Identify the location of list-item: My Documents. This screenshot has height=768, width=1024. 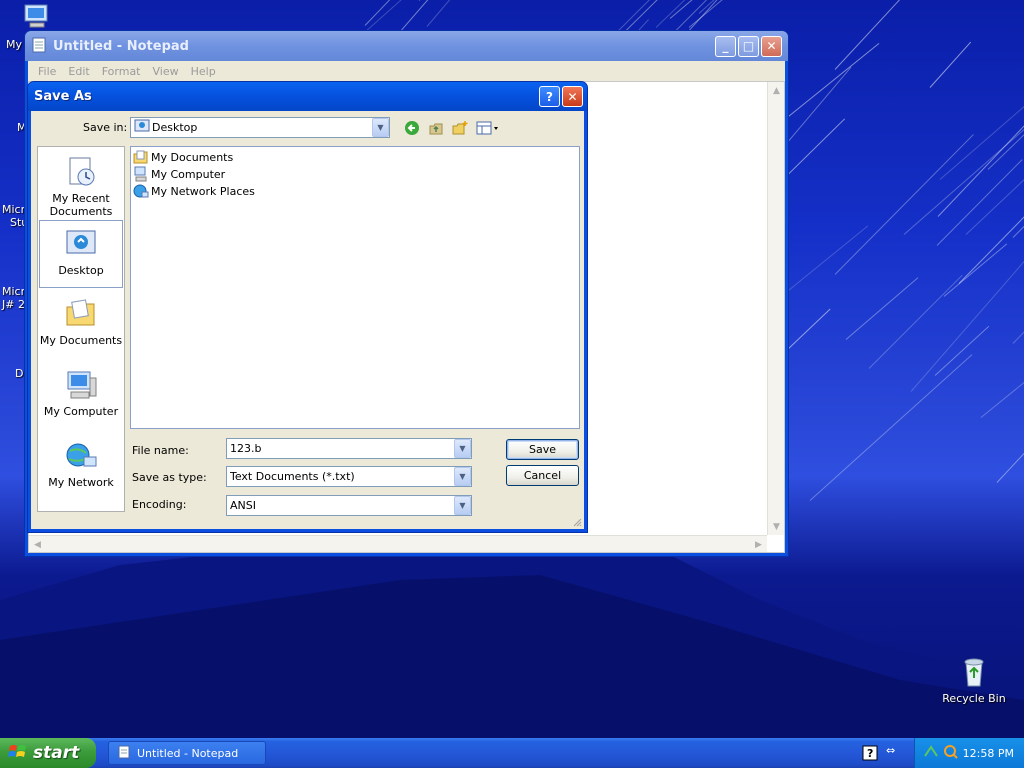
(183, 157).